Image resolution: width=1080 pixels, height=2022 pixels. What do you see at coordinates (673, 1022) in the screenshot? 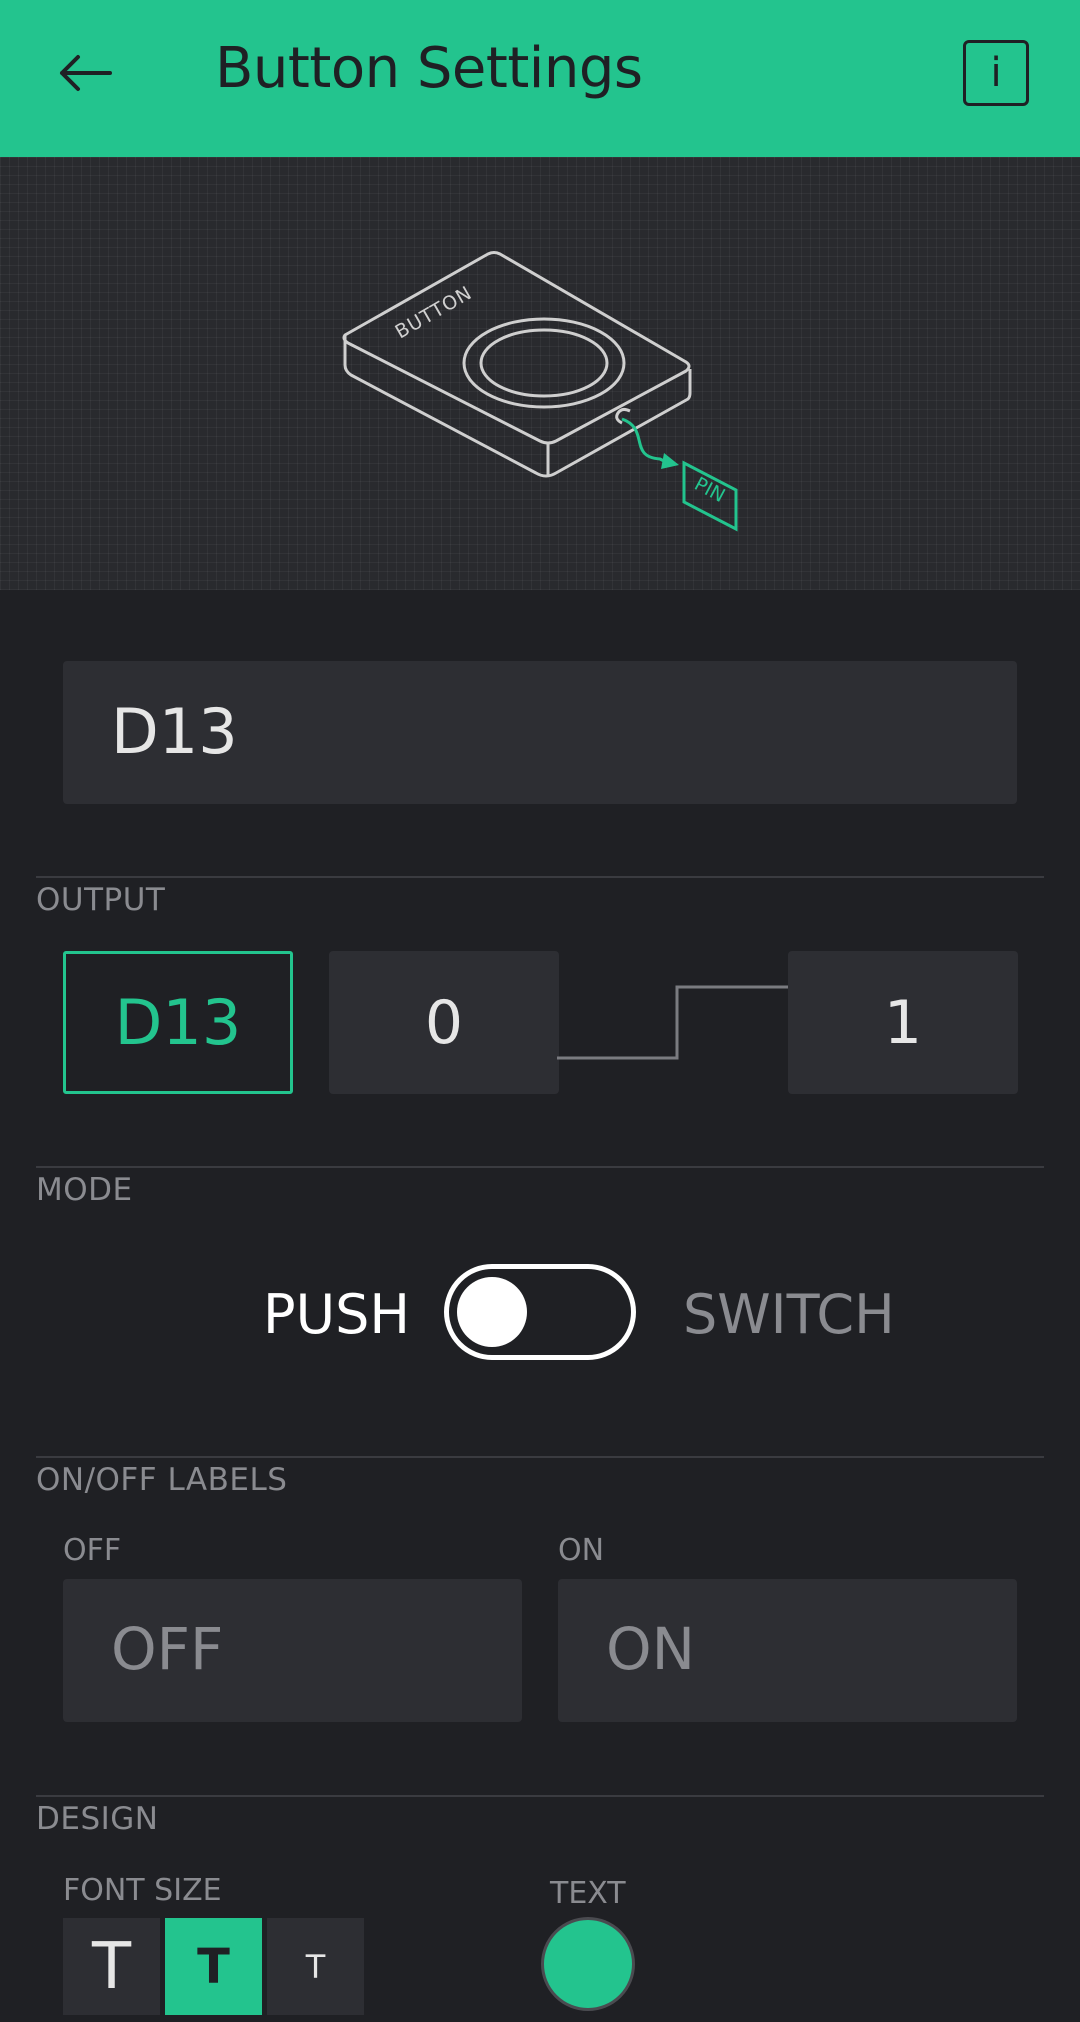
I see `signal-wave-icon` at bounding box center [673, 1022].